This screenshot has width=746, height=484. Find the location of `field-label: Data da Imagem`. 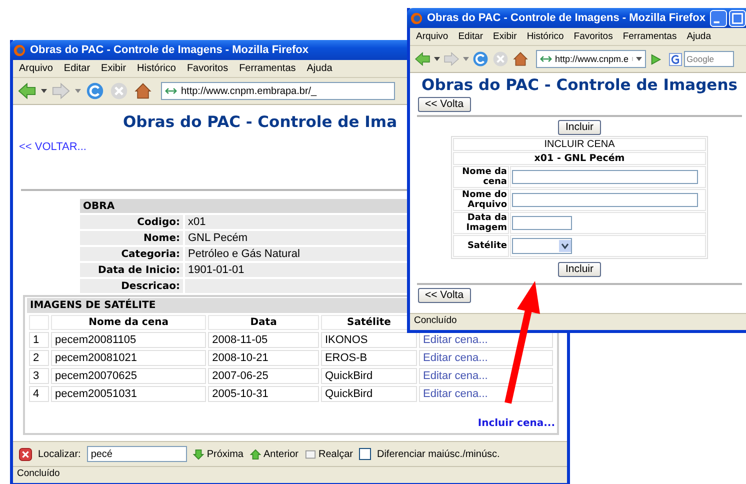

field-label: Data da Imagem is located at coordinates (481, 223).